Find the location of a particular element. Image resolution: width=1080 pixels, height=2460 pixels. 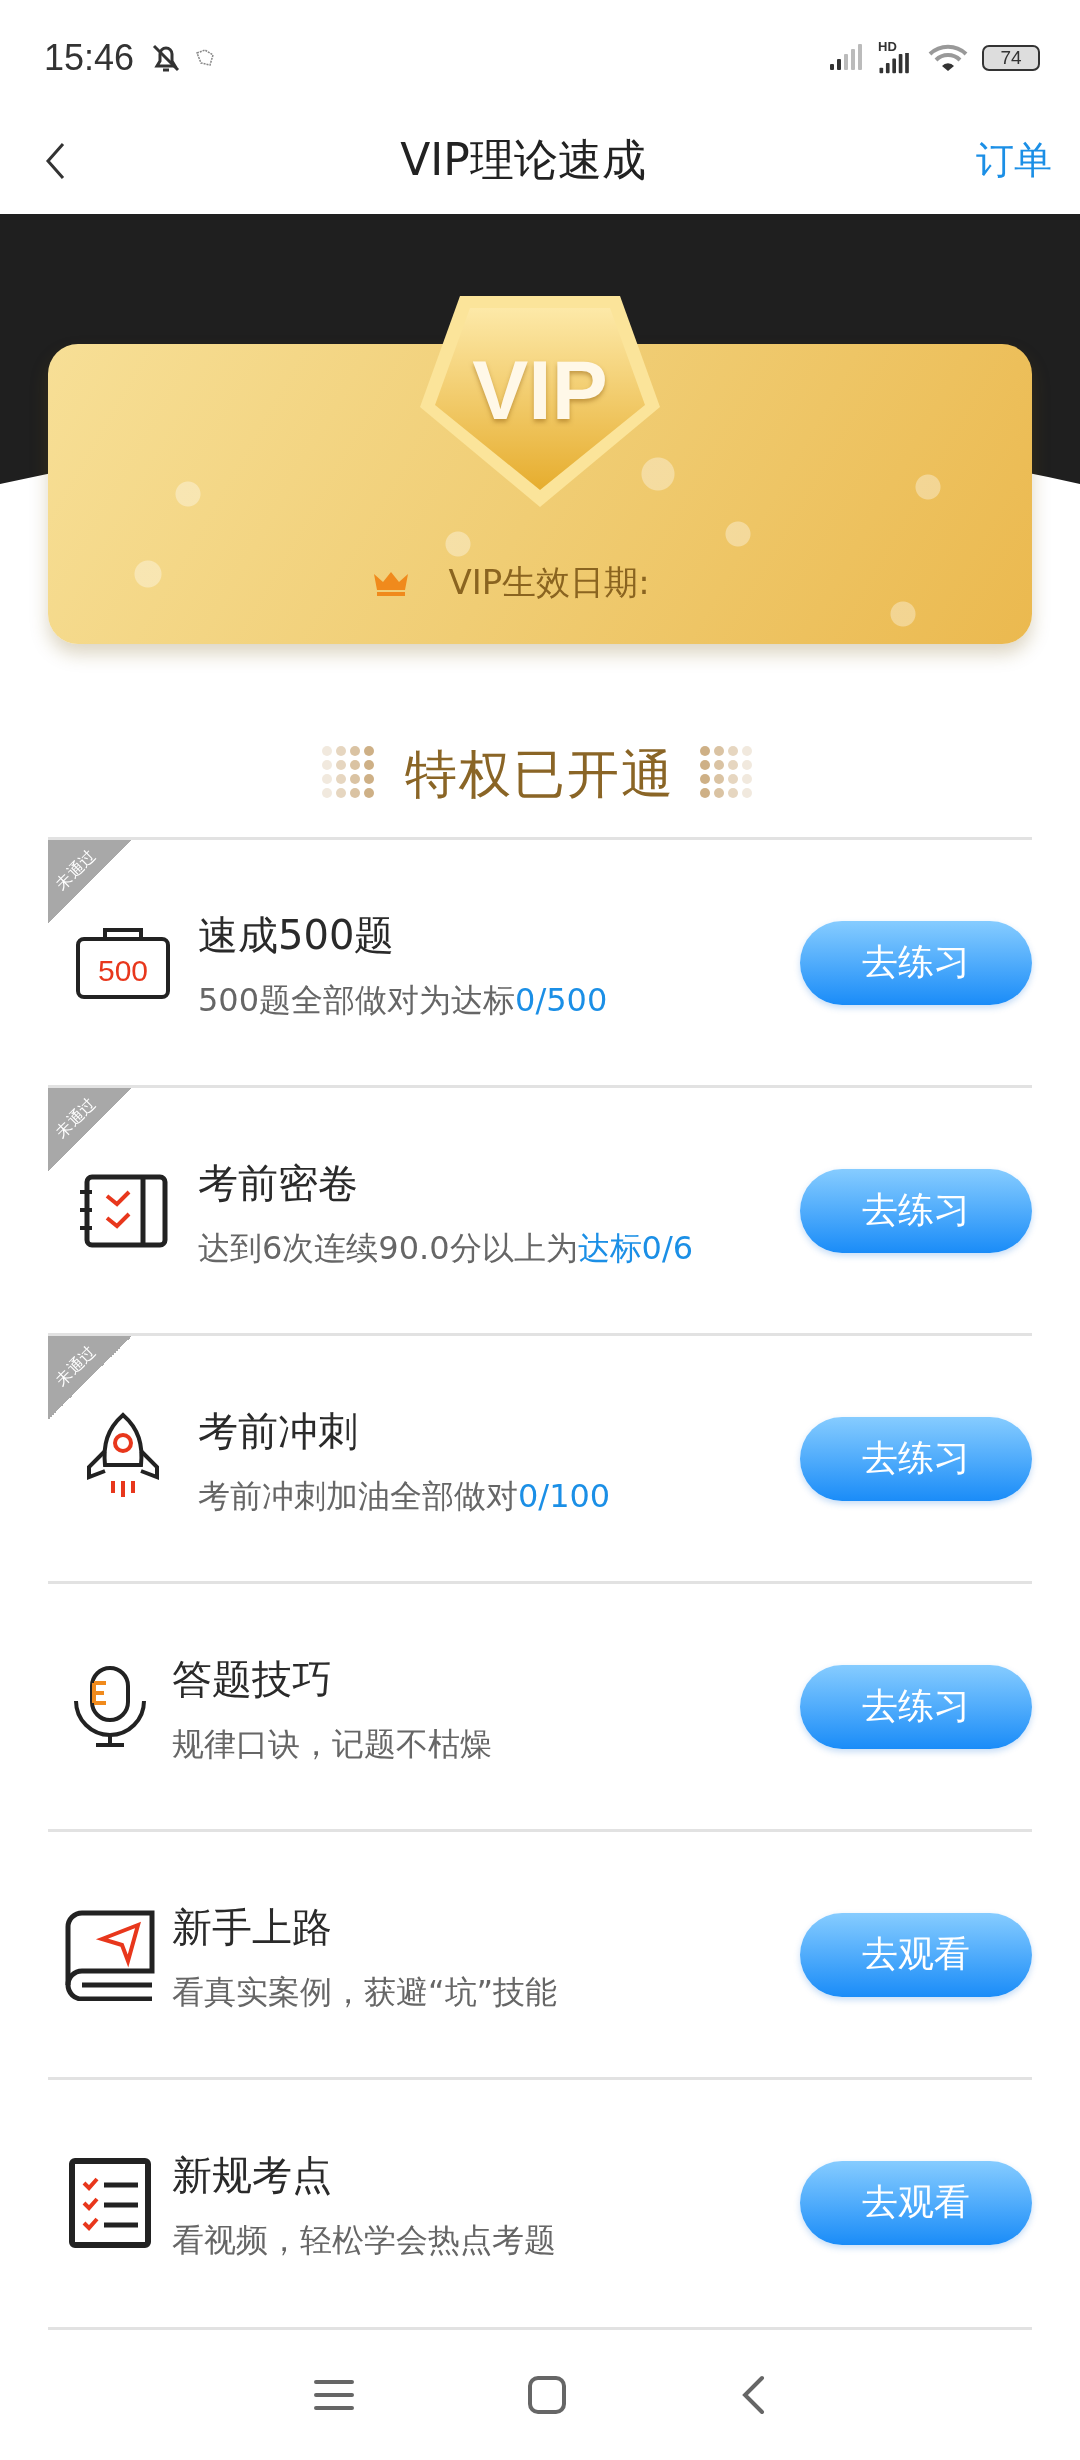

item-description: 看真实案例，获避“坑”技能 is located at coordinates (365, 1992).